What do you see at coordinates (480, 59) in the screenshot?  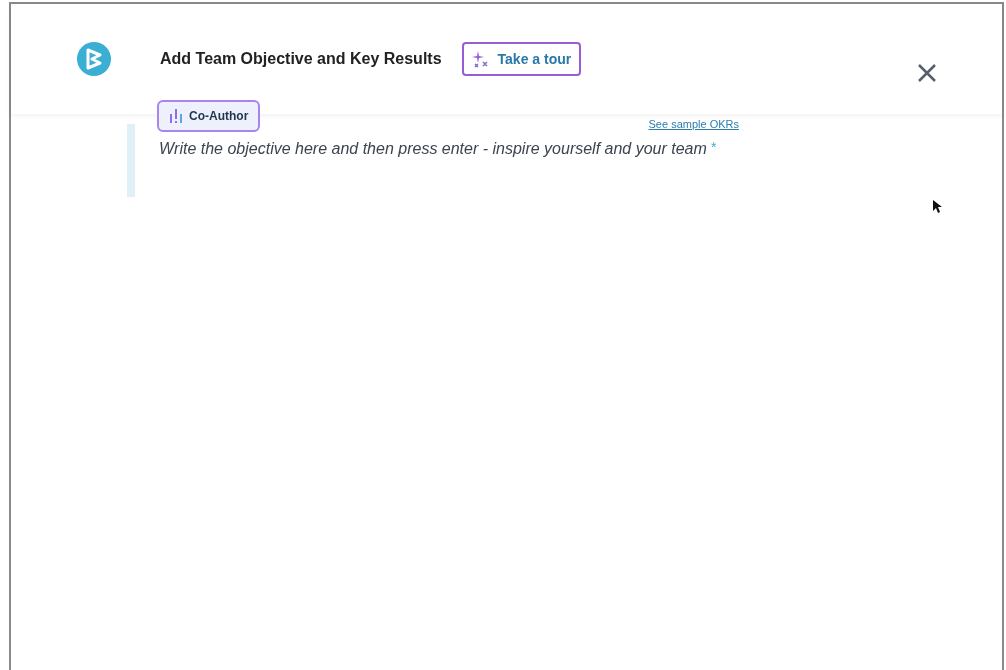 I see `sparkle-icon` at bounding box center [480, 59].